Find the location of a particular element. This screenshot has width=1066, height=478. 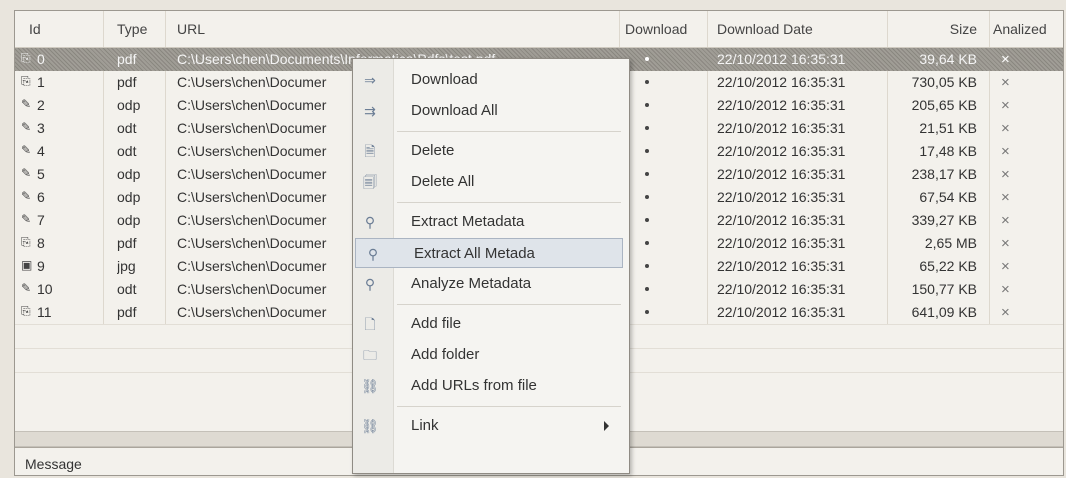

row-id: 3 is located at coordinates (41, 128).